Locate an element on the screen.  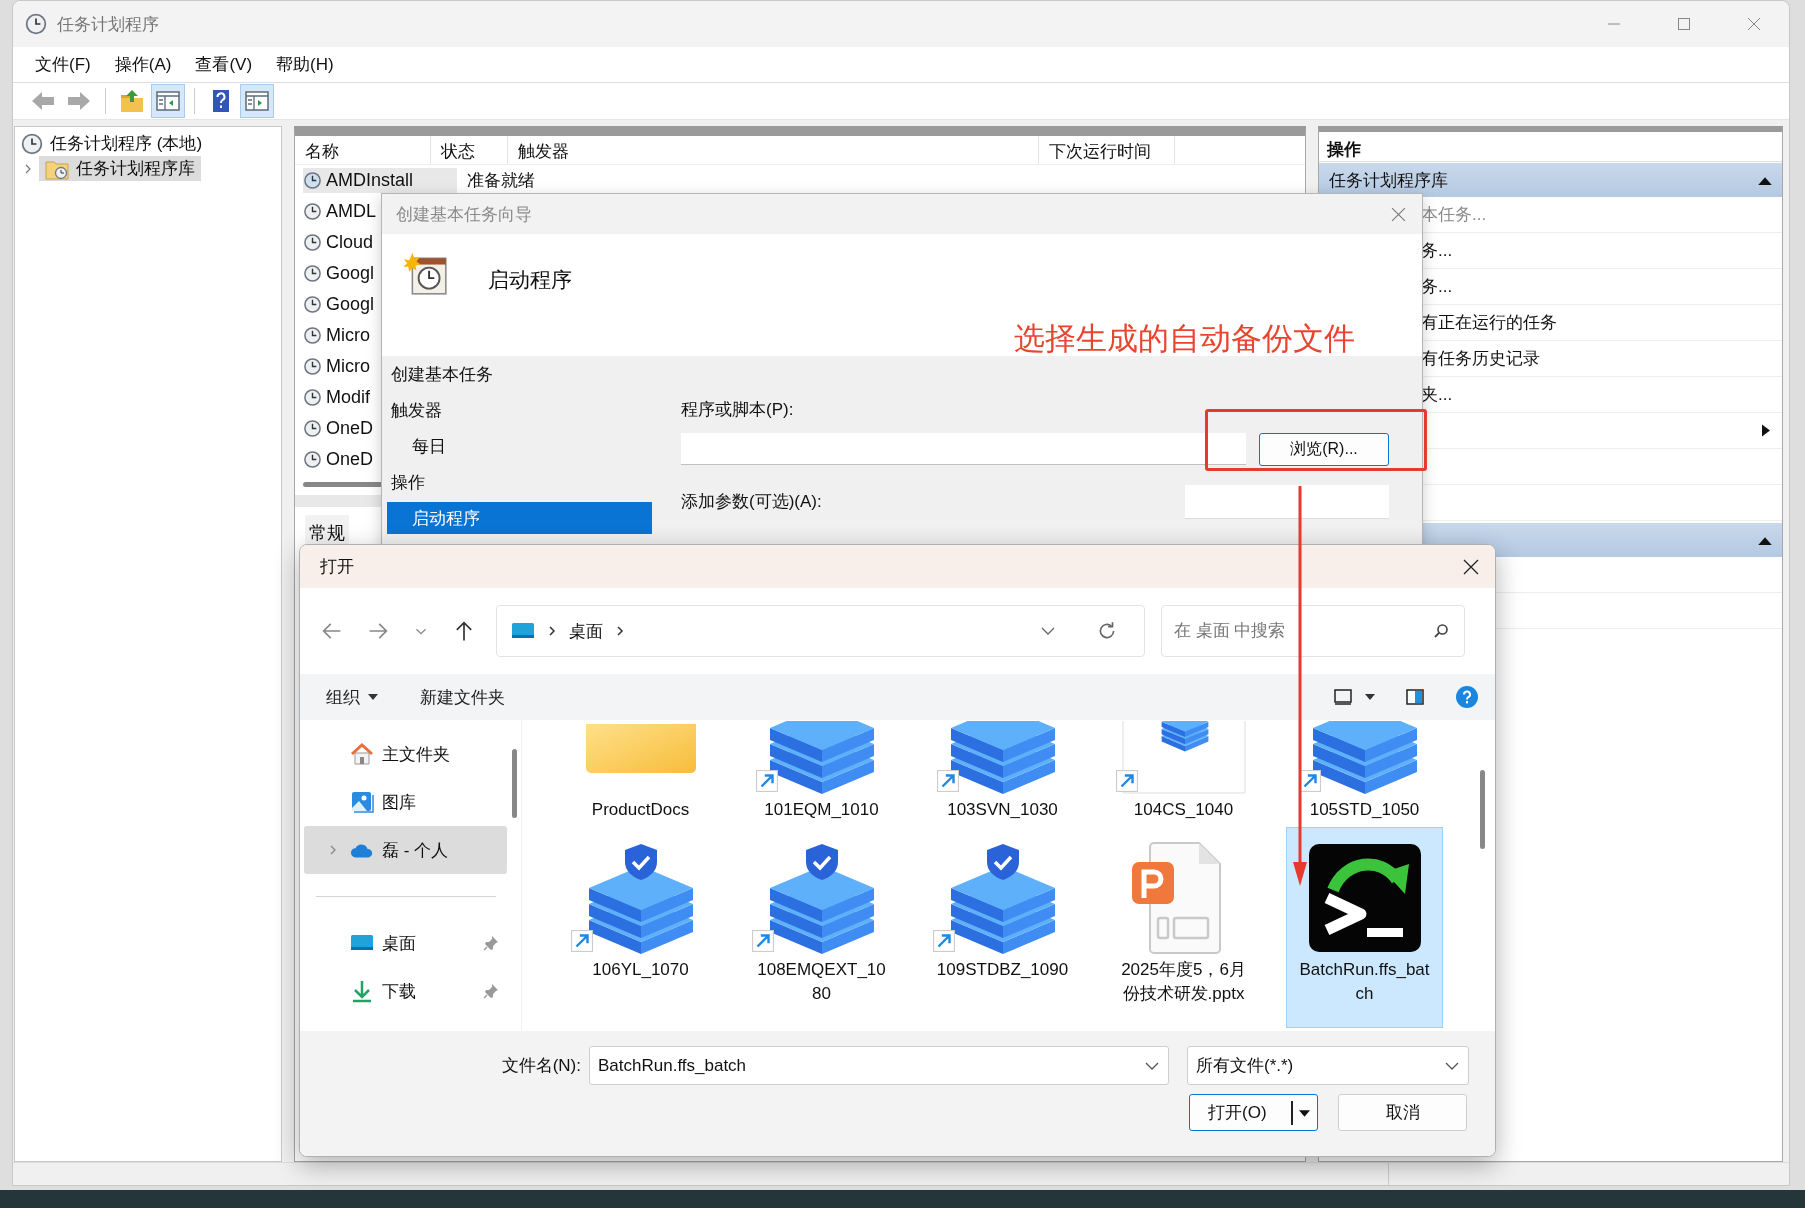
menu-item: 查看(V) is located at coordinates (224, 64).